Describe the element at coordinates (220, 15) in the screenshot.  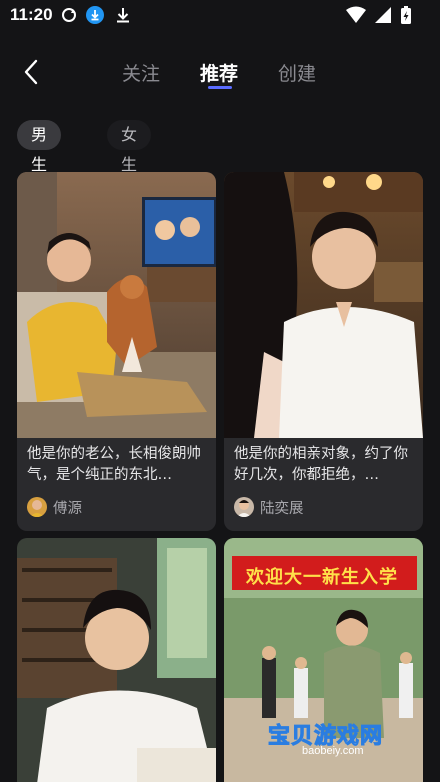
I see `status-bar: 11:20` at that location.